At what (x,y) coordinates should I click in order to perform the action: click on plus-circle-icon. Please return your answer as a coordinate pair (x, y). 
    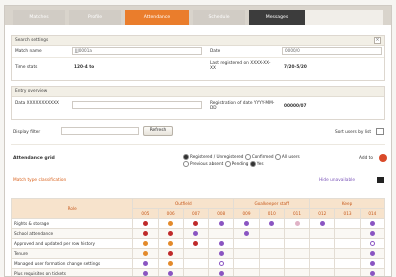
    Looking at the image, I should click on (383, 158).